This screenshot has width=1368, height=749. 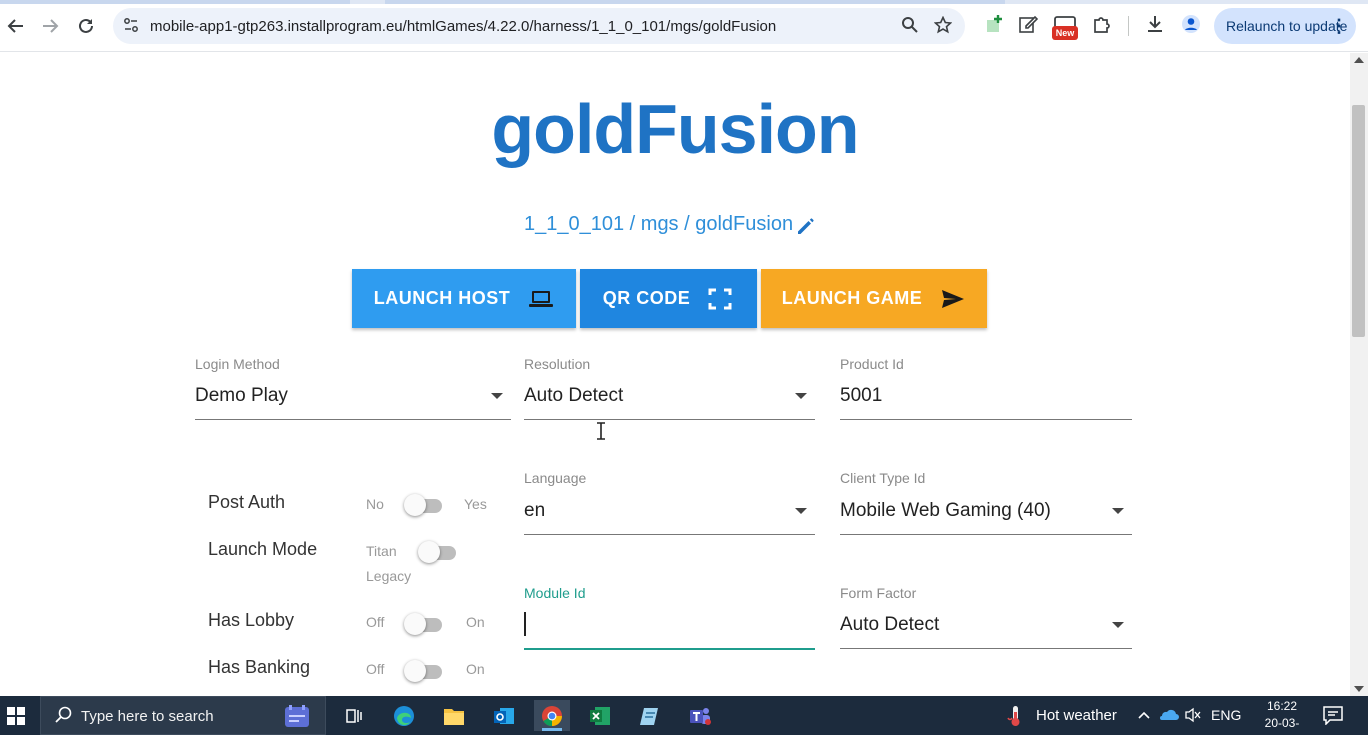 I want to click on qr-code-button: QR CODE, so click(x=668, y=298).